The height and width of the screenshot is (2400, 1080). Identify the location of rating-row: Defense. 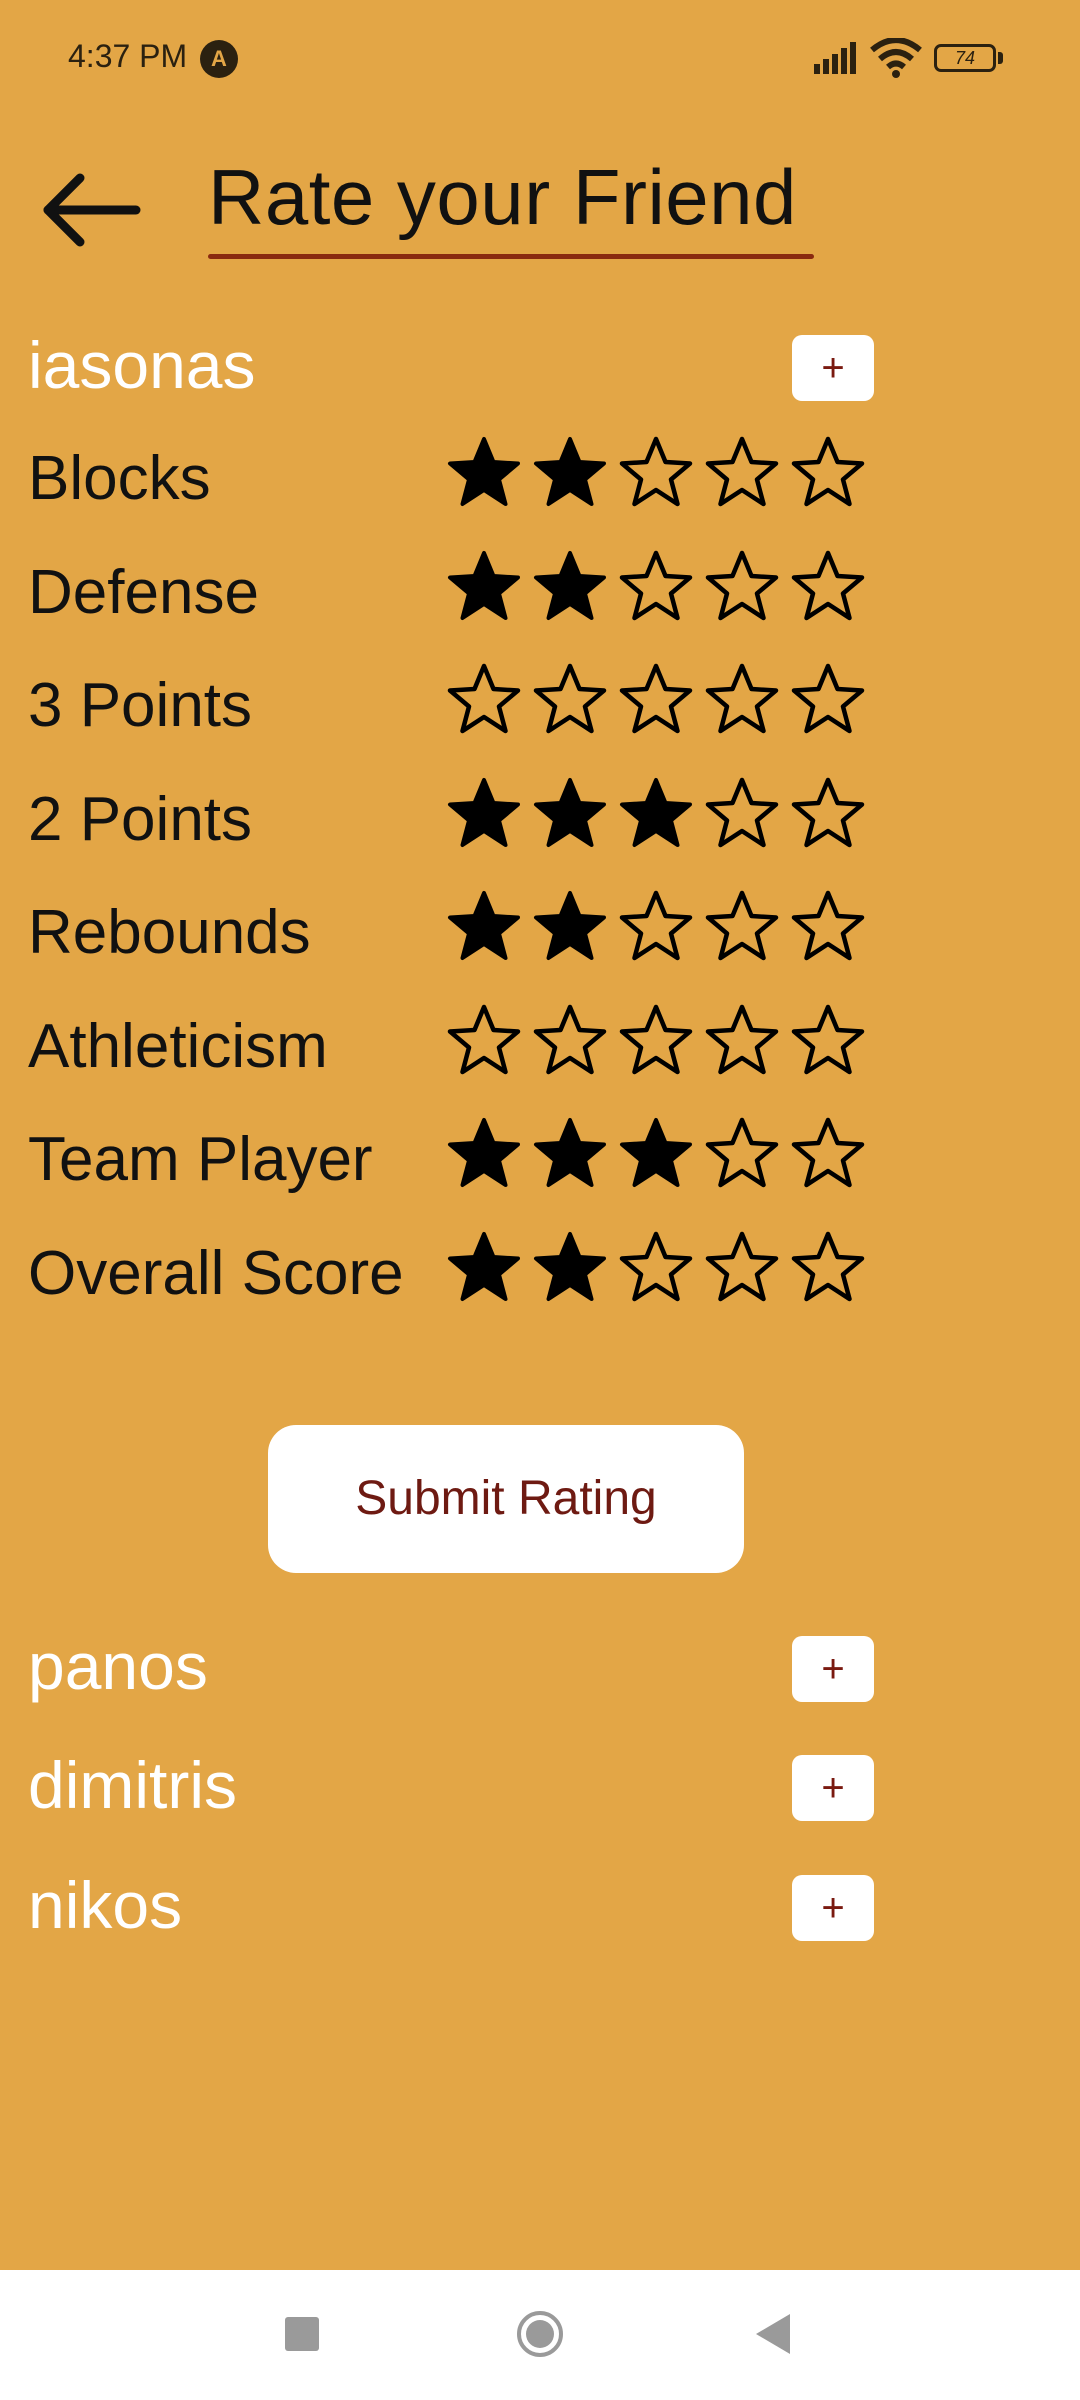
(450, 589).